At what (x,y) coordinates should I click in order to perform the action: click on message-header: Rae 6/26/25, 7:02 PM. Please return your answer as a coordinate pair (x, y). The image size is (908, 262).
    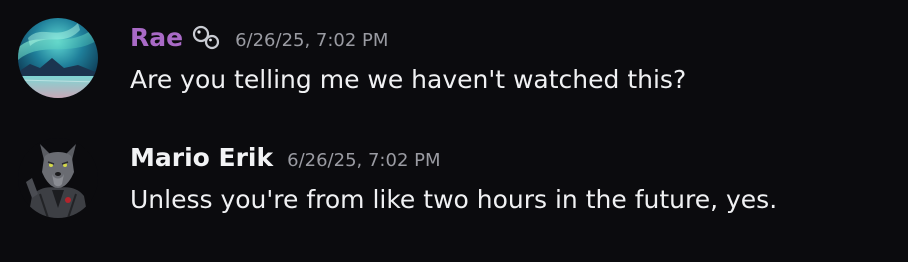
    Looking at the image, I should click on (519, 38).